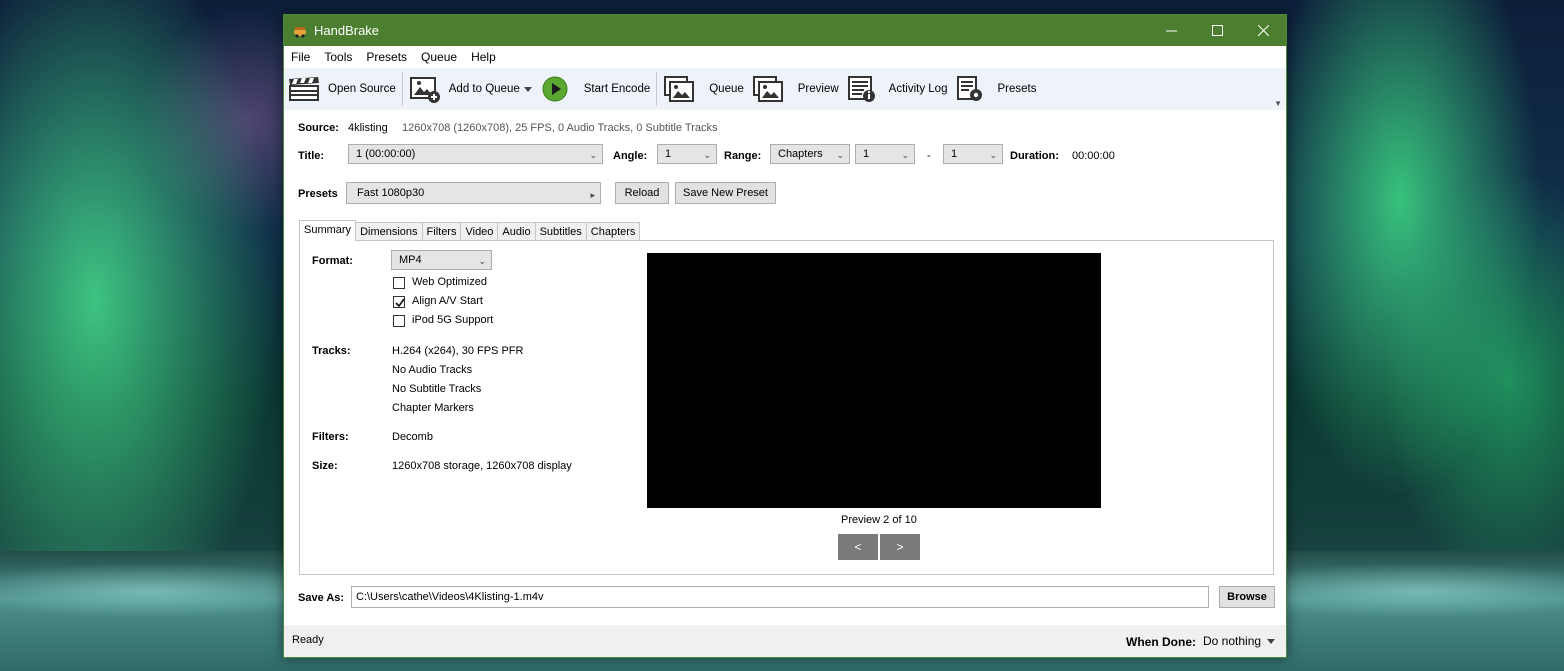 The width and height of the screenshot is (1564, 671). I want to click on minimize-icon, so click(1171, 31).